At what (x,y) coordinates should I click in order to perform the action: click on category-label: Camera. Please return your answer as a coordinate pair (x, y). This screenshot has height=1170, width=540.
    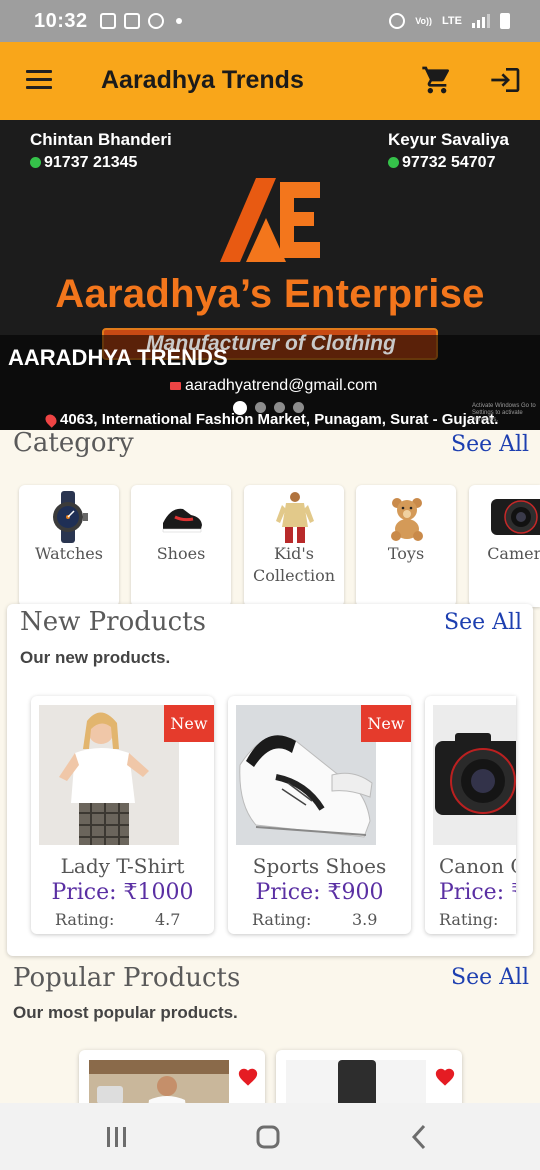
    Looking at the image, I should click on (513, 553).